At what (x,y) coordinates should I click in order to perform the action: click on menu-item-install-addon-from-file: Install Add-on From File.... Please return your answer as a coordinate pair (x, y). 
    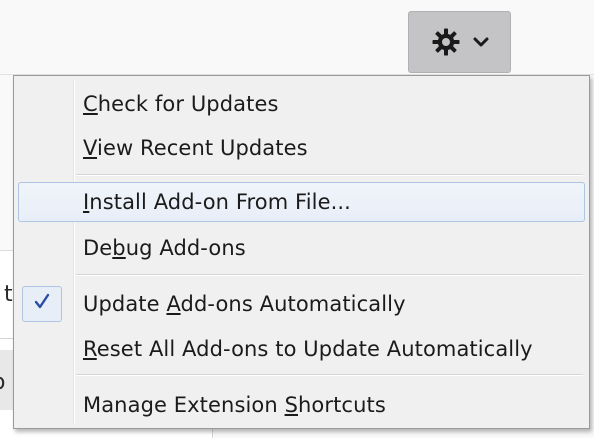
    Looking at the image, I should click on (301, 202).